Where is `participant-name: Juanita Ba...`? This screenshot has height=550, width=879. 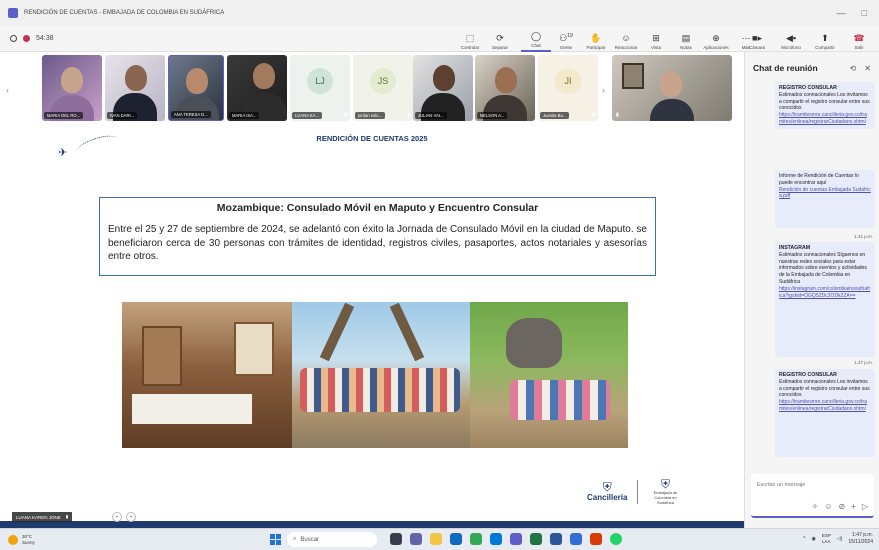 participant-name: Juanita Ba... is located at coordinates (555, 115).